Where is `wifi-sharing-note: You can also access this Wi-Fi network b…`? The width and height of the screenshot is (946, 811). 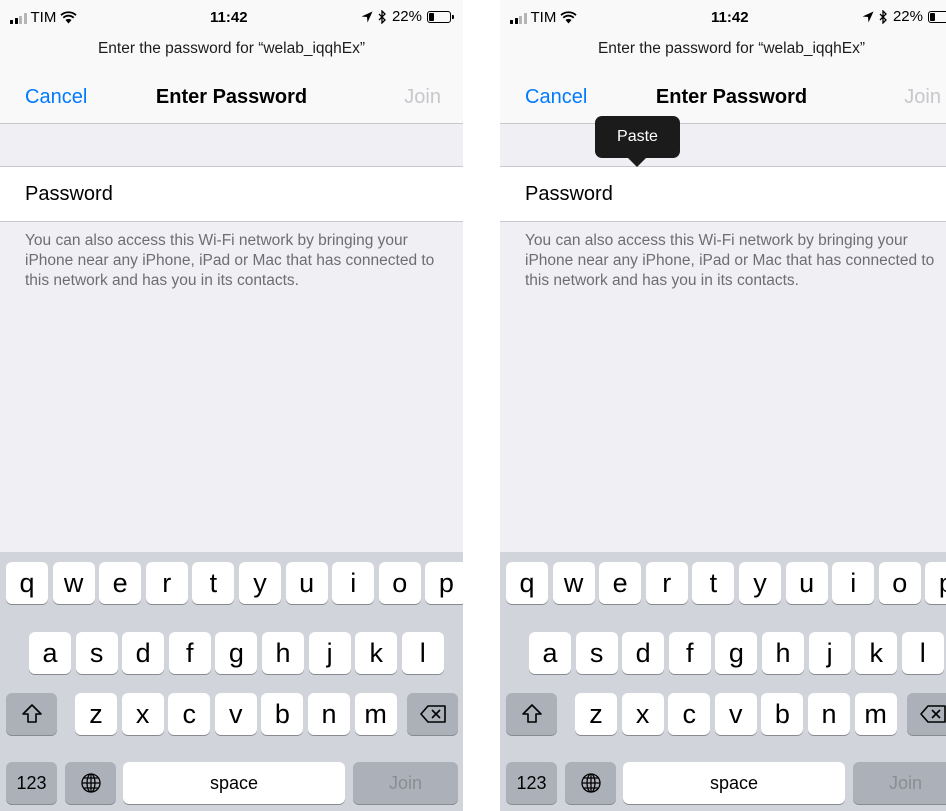 wifi-sharing-note: You can also access this Wi-Fi network b… is located at coordinates (230, 260).